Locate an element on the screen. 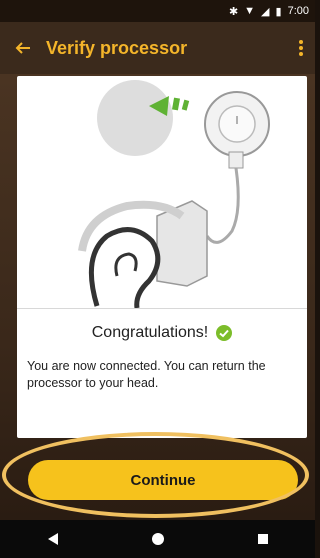  heading-row: Congratulations! is located at coordinates (162, 333).